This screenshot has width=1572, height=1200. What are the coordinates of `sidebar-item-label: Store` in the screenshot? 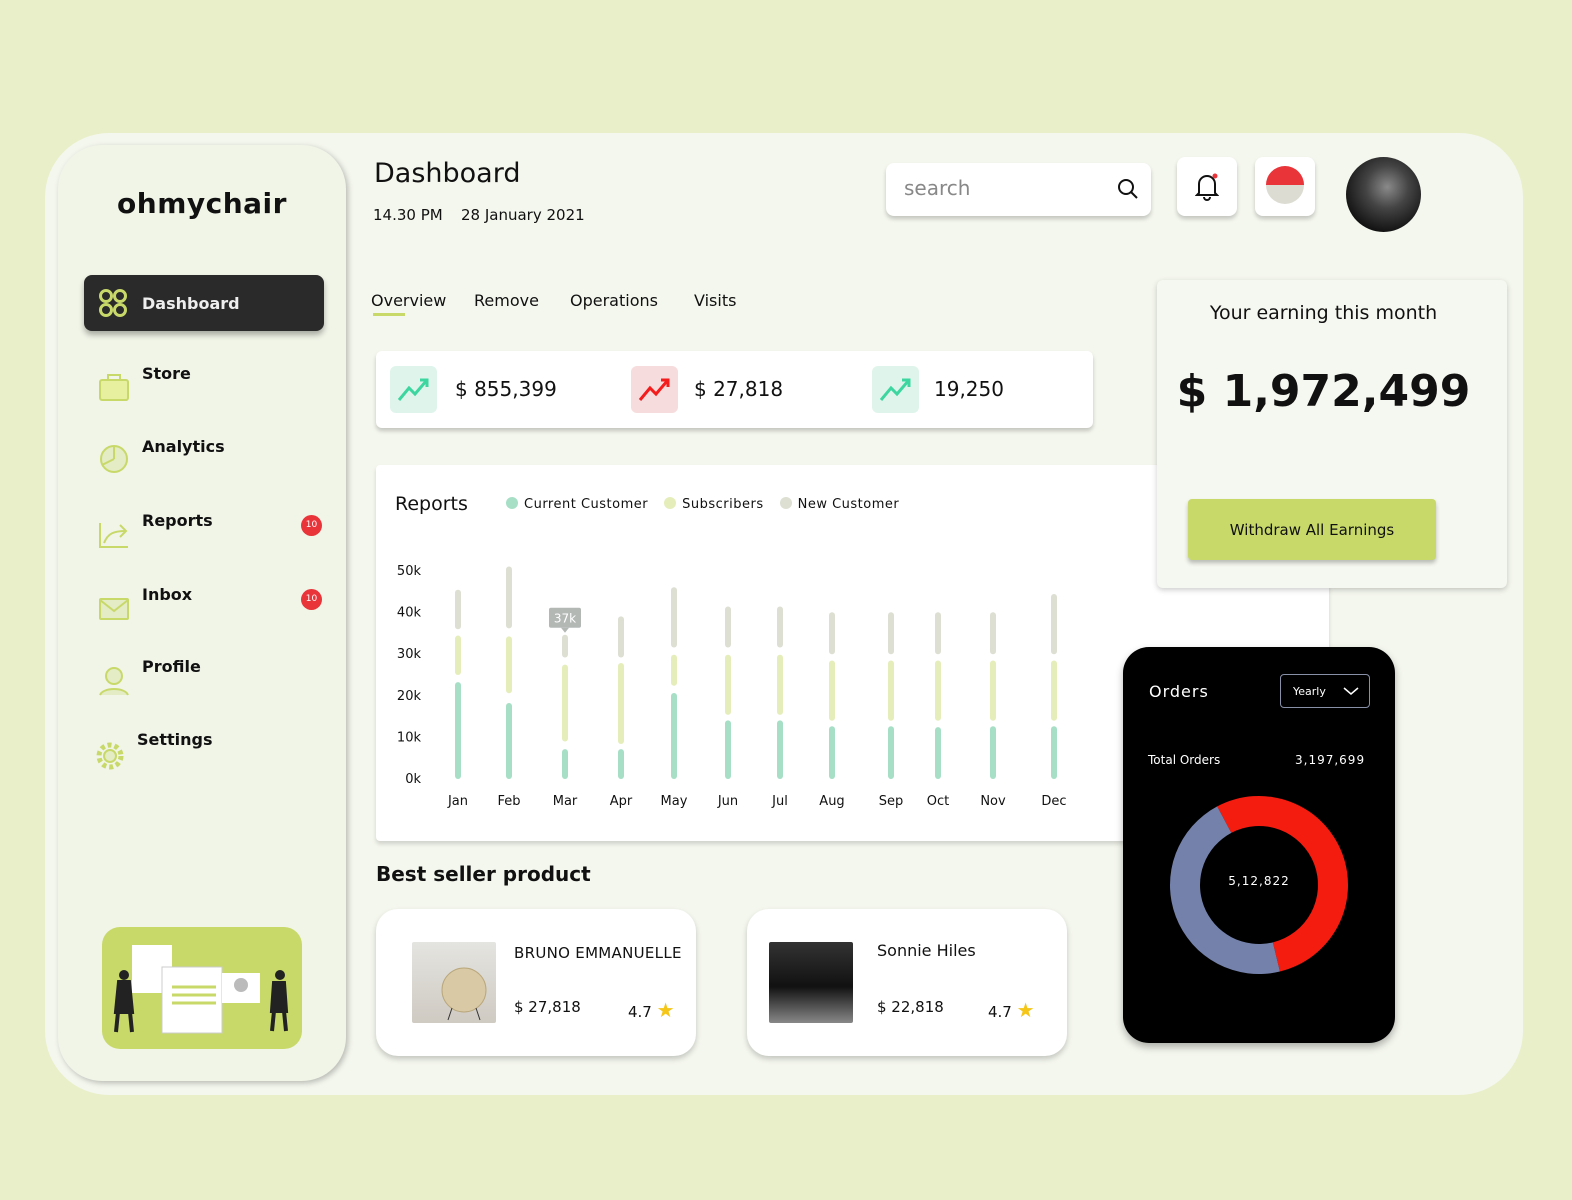 It's located at (166, 373).